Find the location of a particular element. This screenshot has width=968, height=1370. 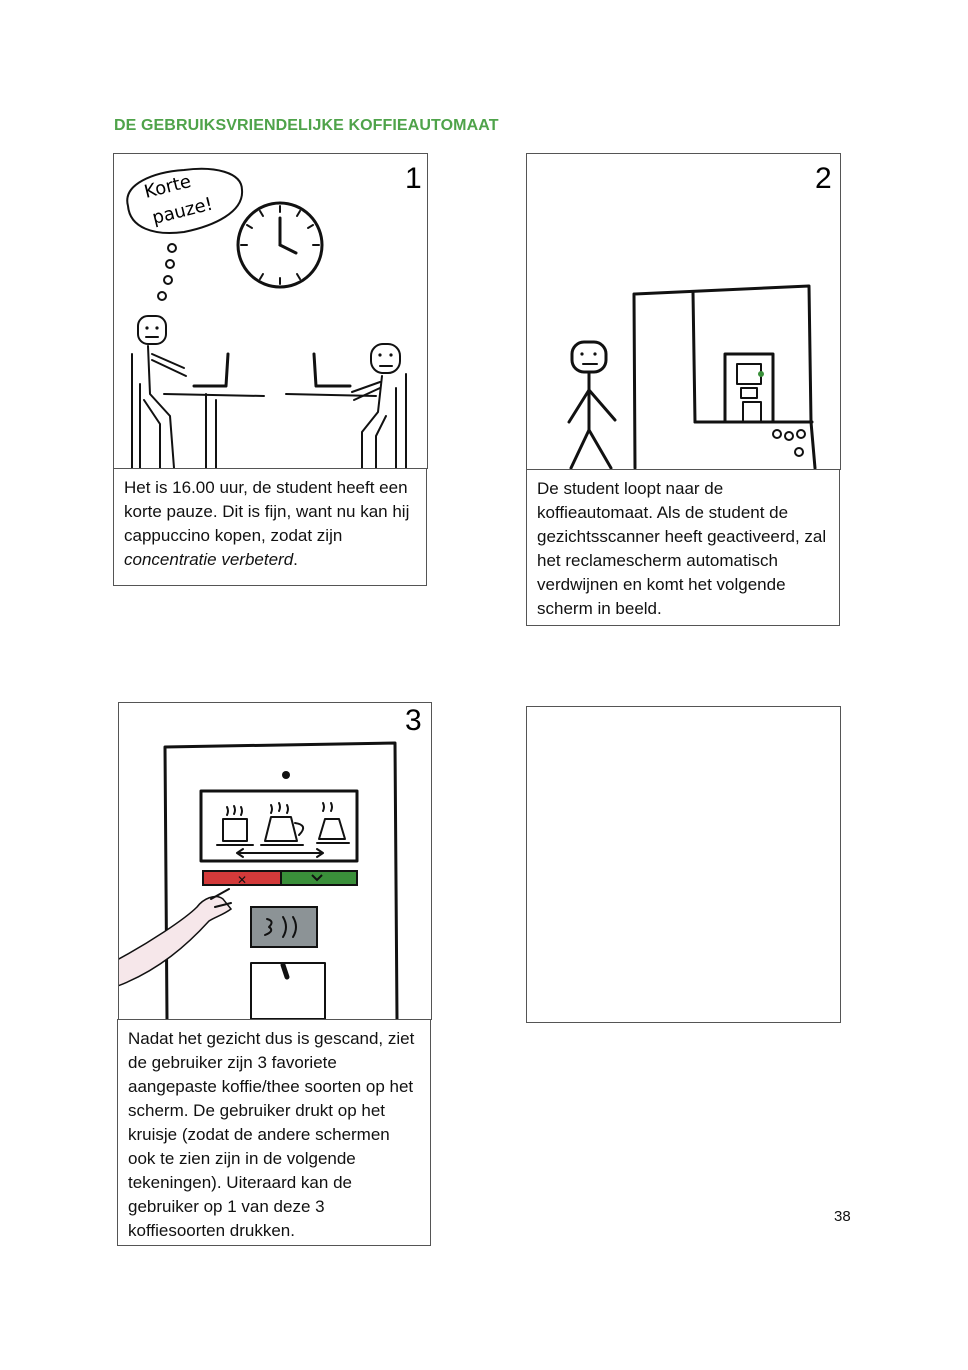

caption-italic-text: concentratie verbeterd is located at coordinates (209, 559).